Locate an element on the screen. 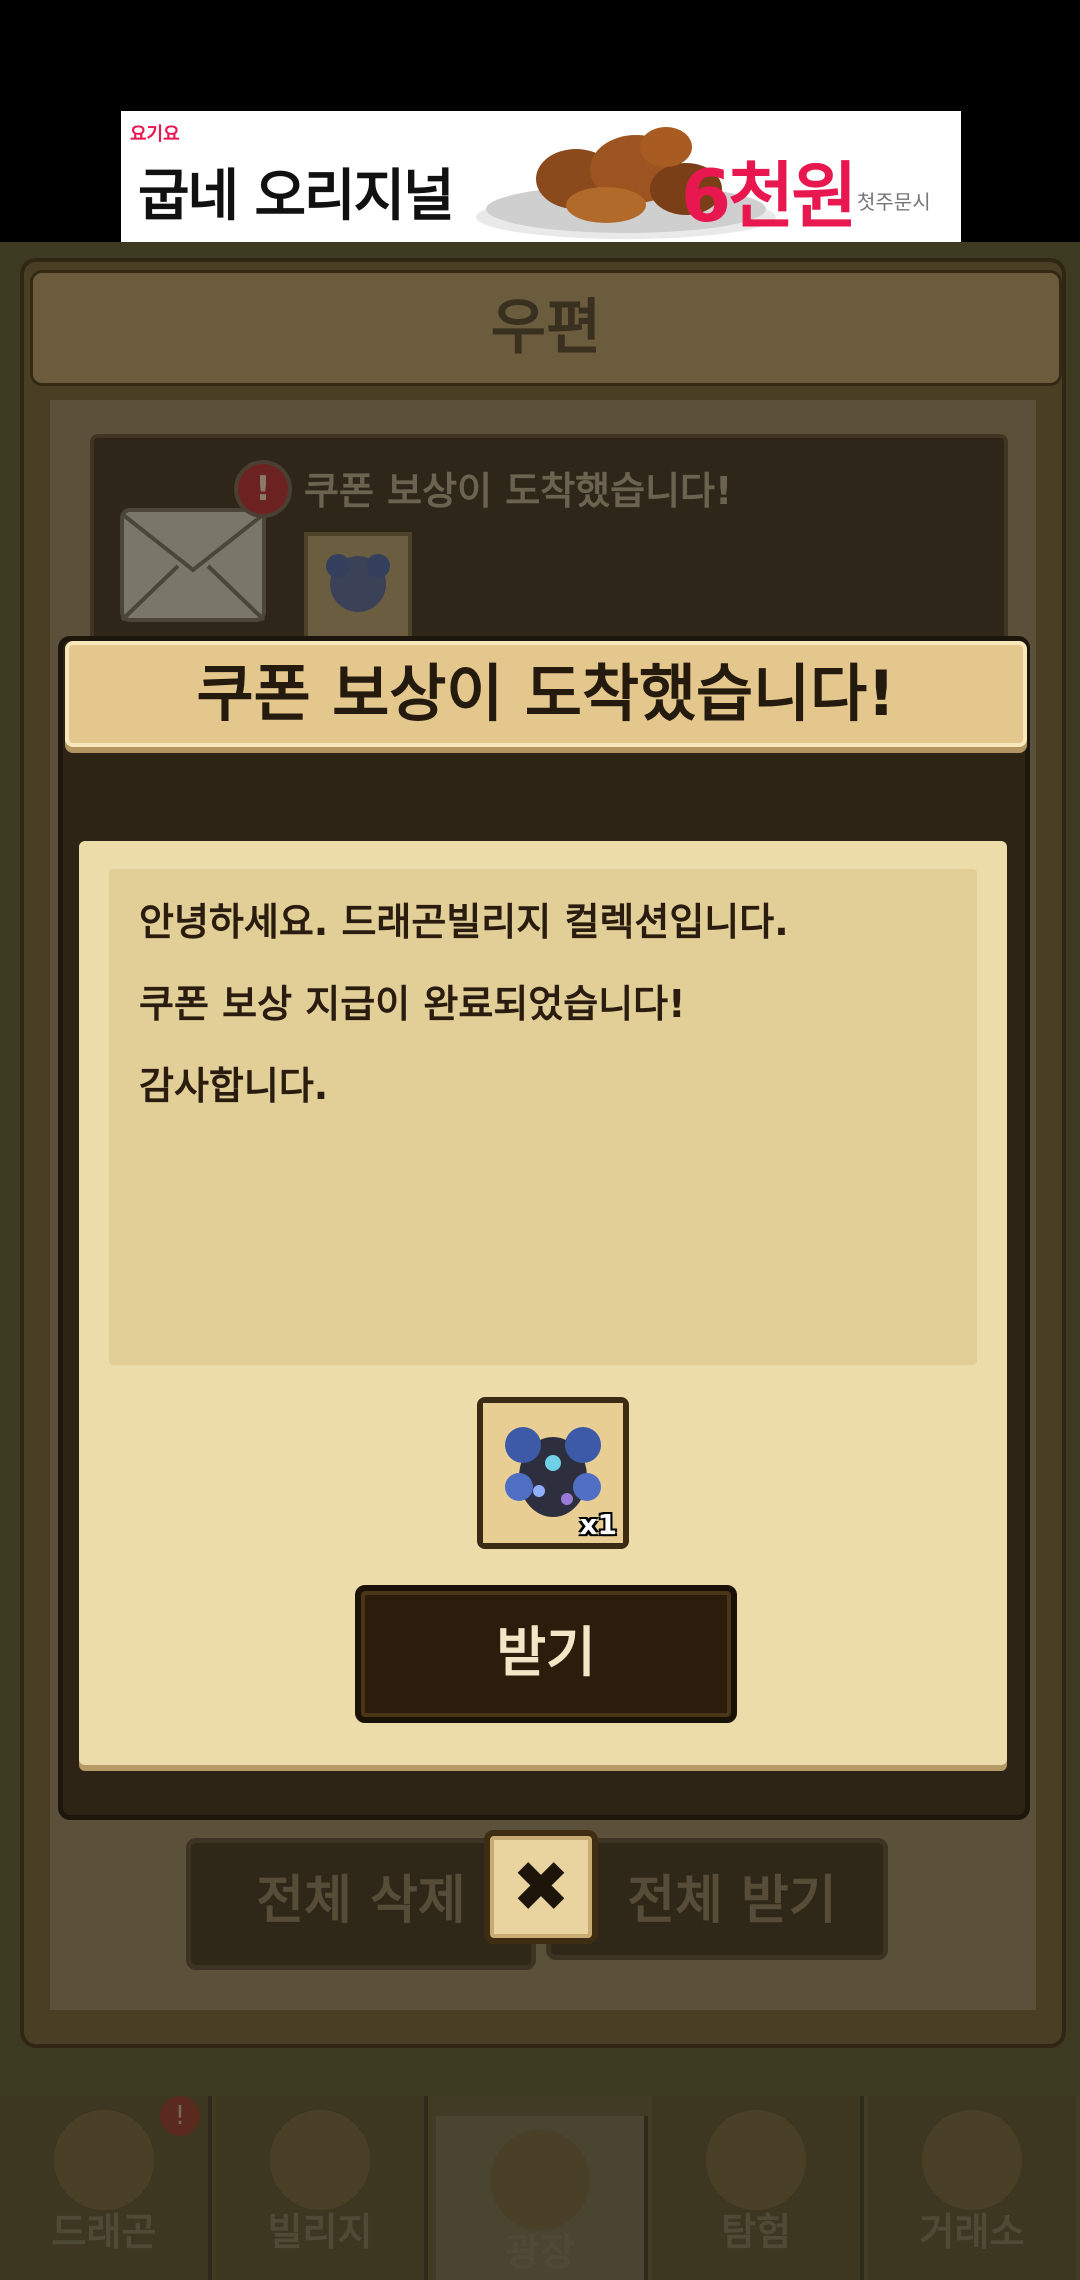  mail-item-title: 쿠폰 보상이 도착했습니다! is located at coordinates (518, 491).